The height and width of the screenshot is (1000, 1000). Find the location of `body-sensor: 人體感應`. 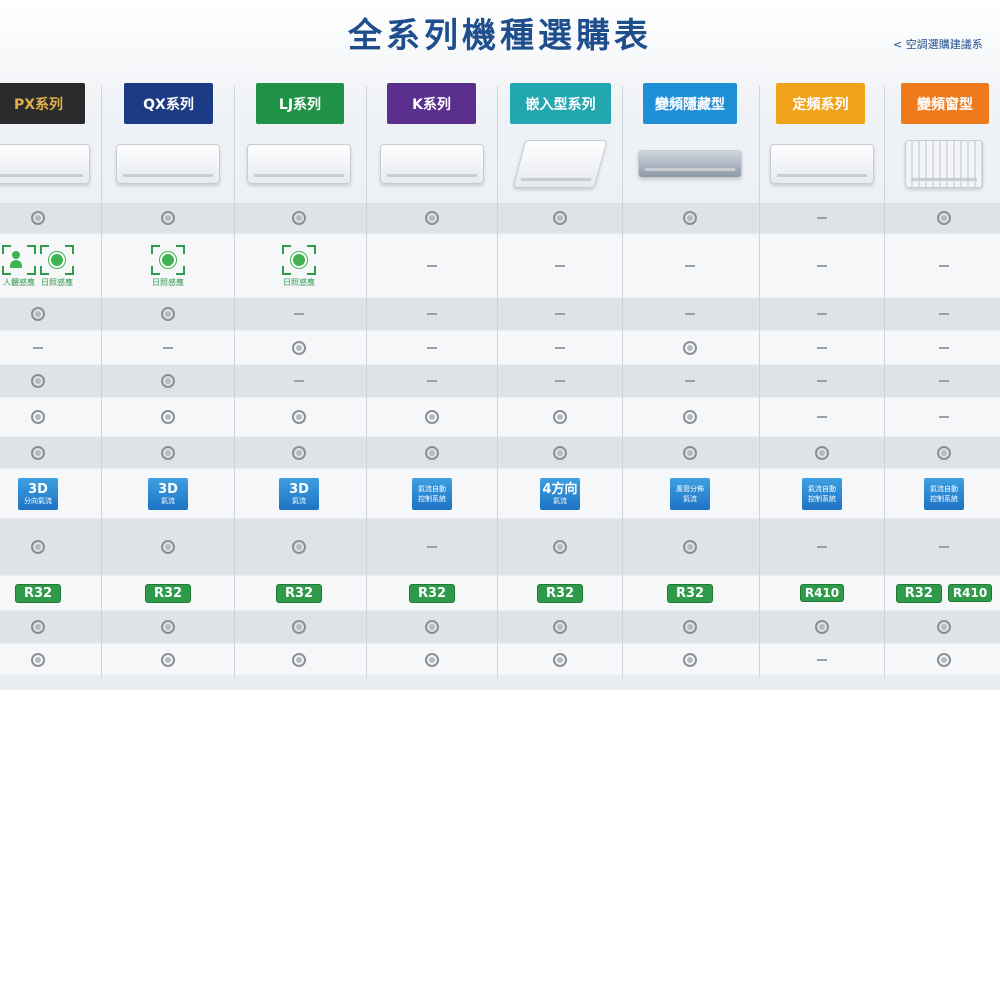

body-sensor: 人體感應 is located at coordinates (19, 266).